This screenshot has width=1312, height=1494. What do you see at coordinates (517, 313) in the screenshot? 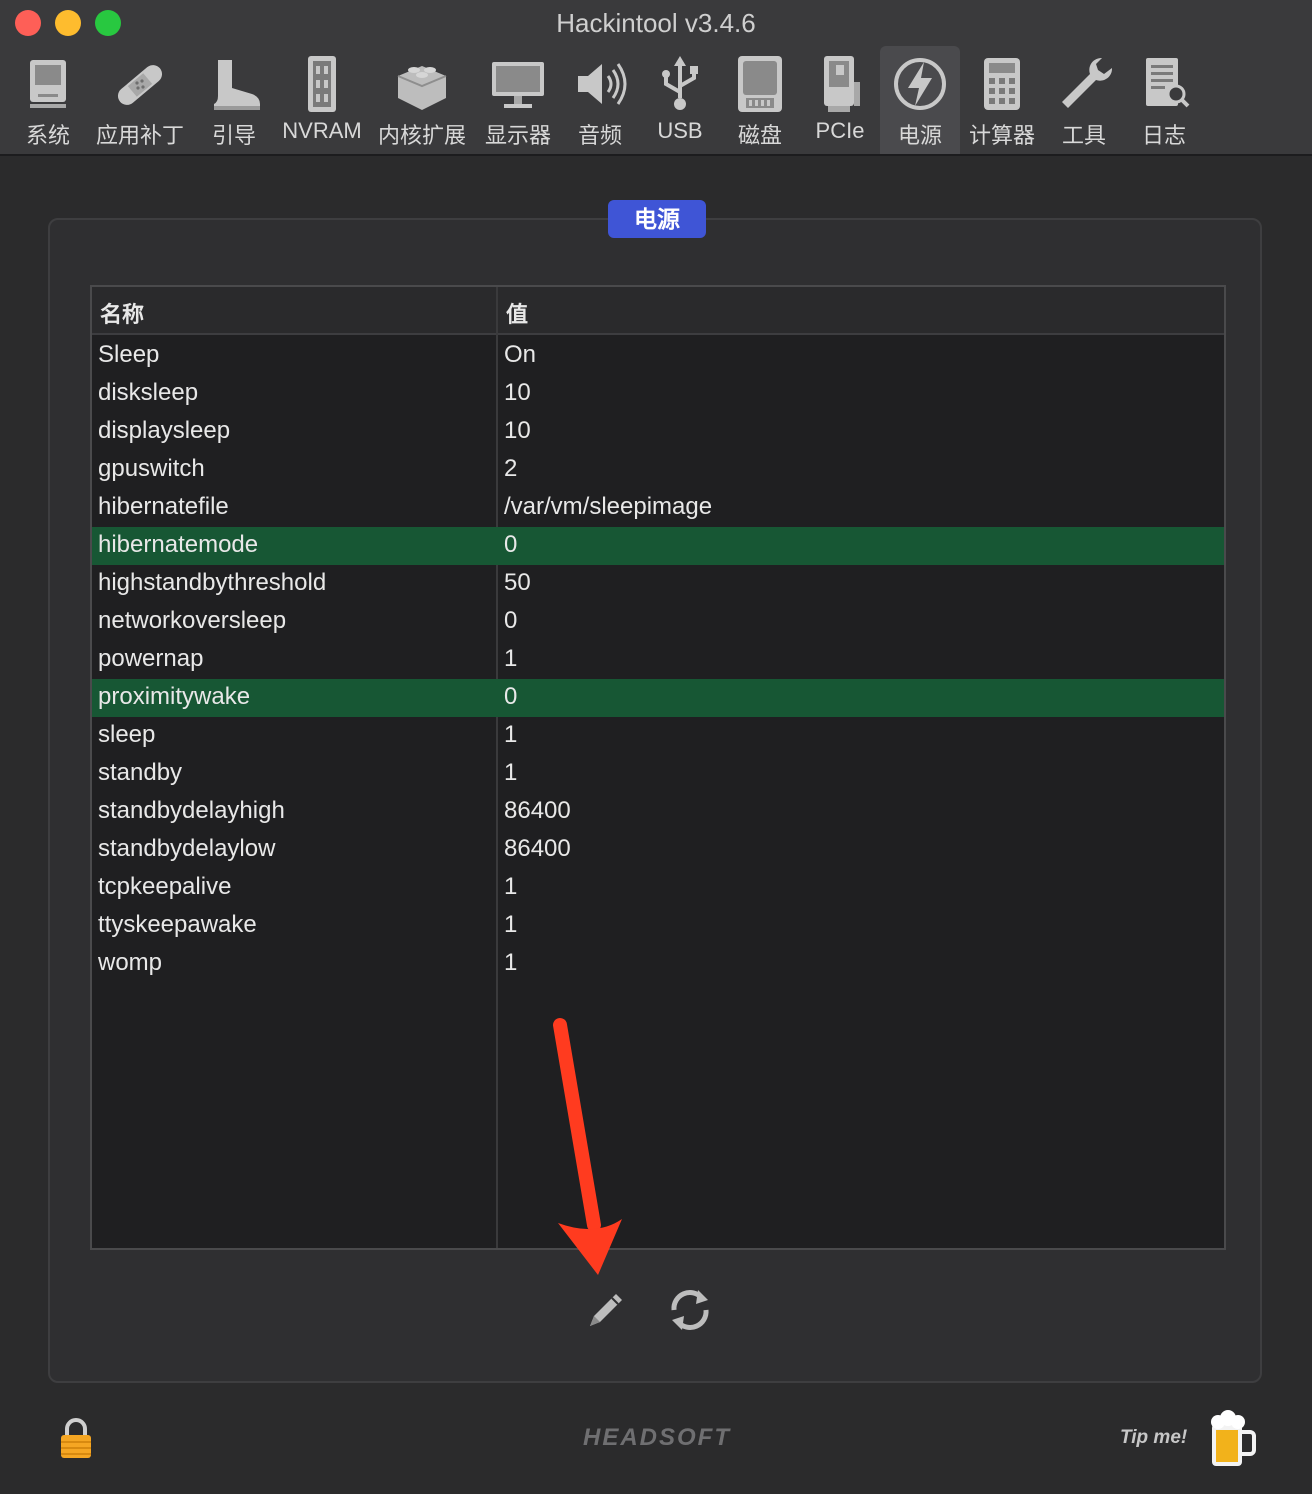
I see `column-header-value: 值` at bounding box center [517, 313].